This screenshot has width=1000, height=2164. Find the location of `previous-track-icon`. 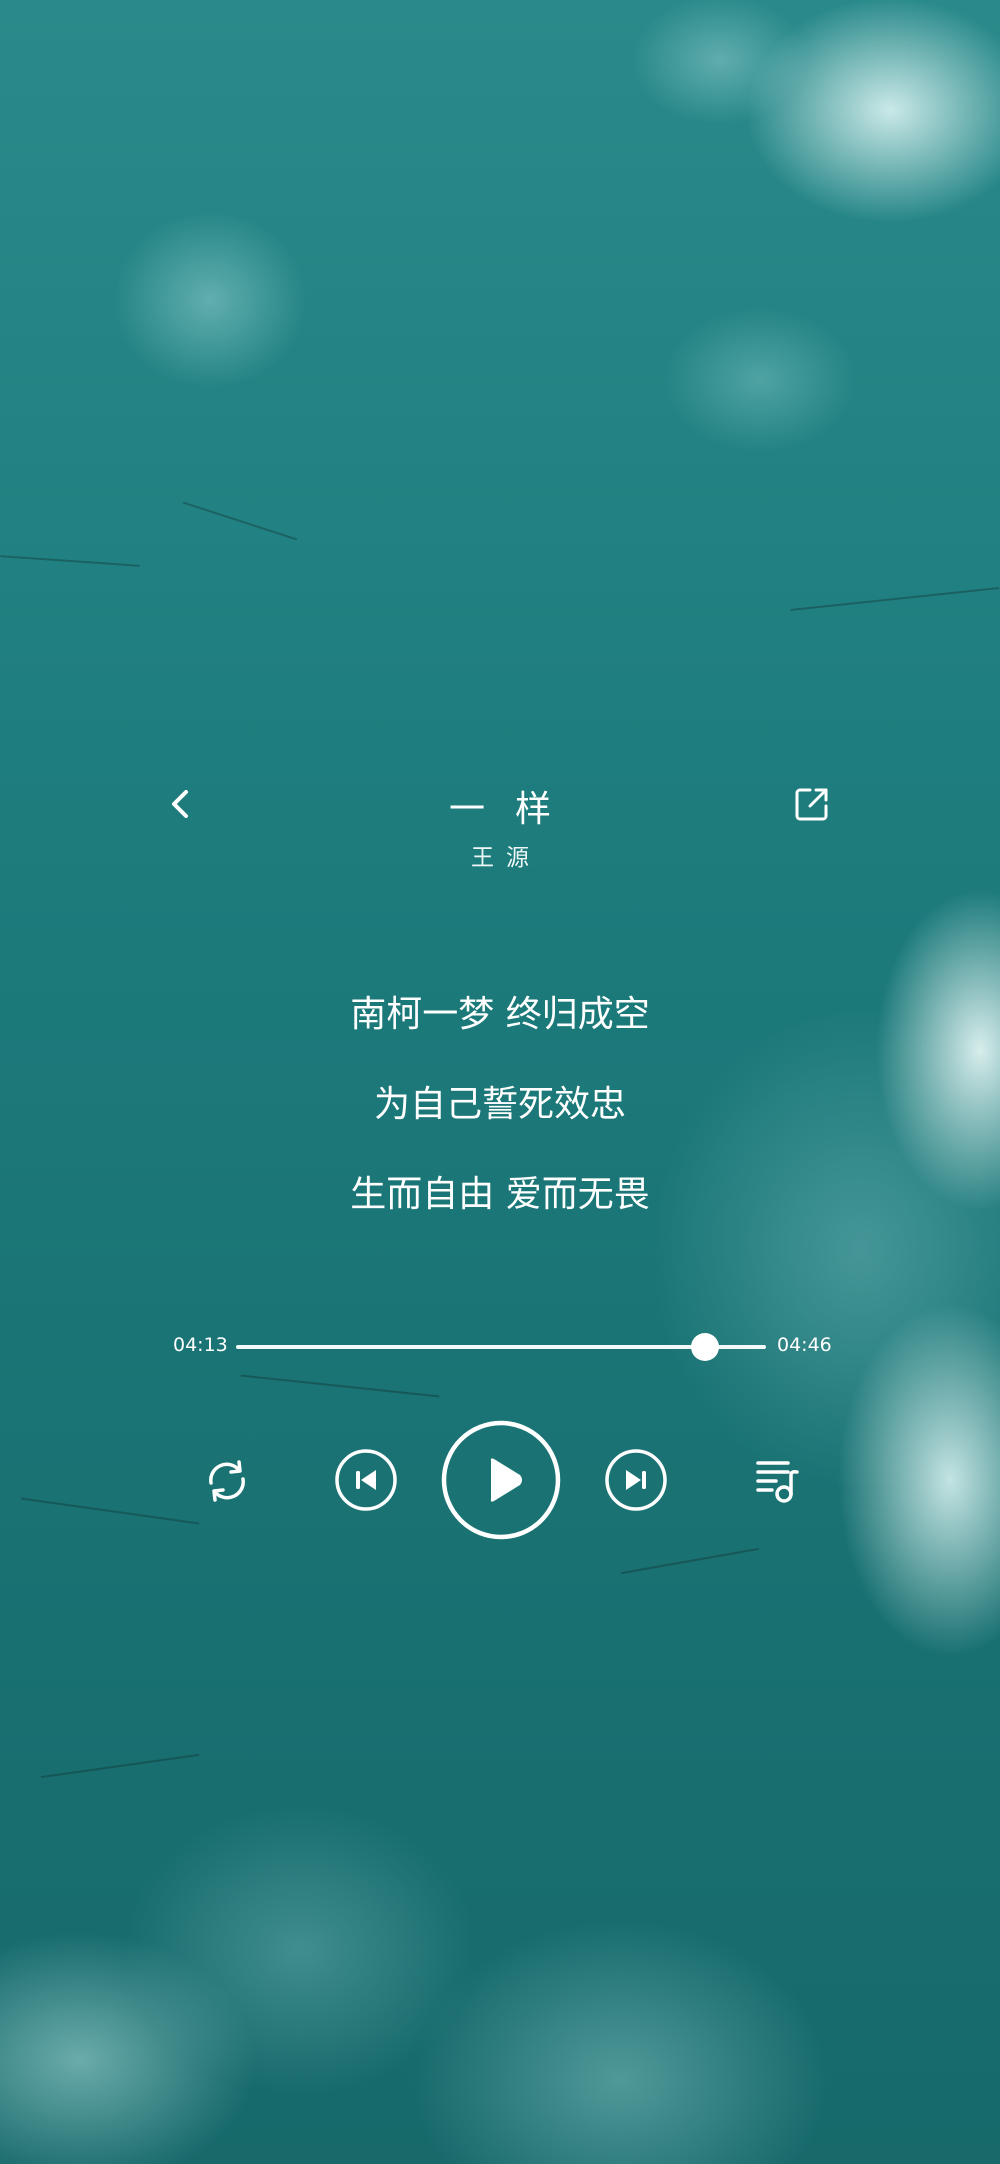

previous-track-icon is located at coordinates (366, 1480).